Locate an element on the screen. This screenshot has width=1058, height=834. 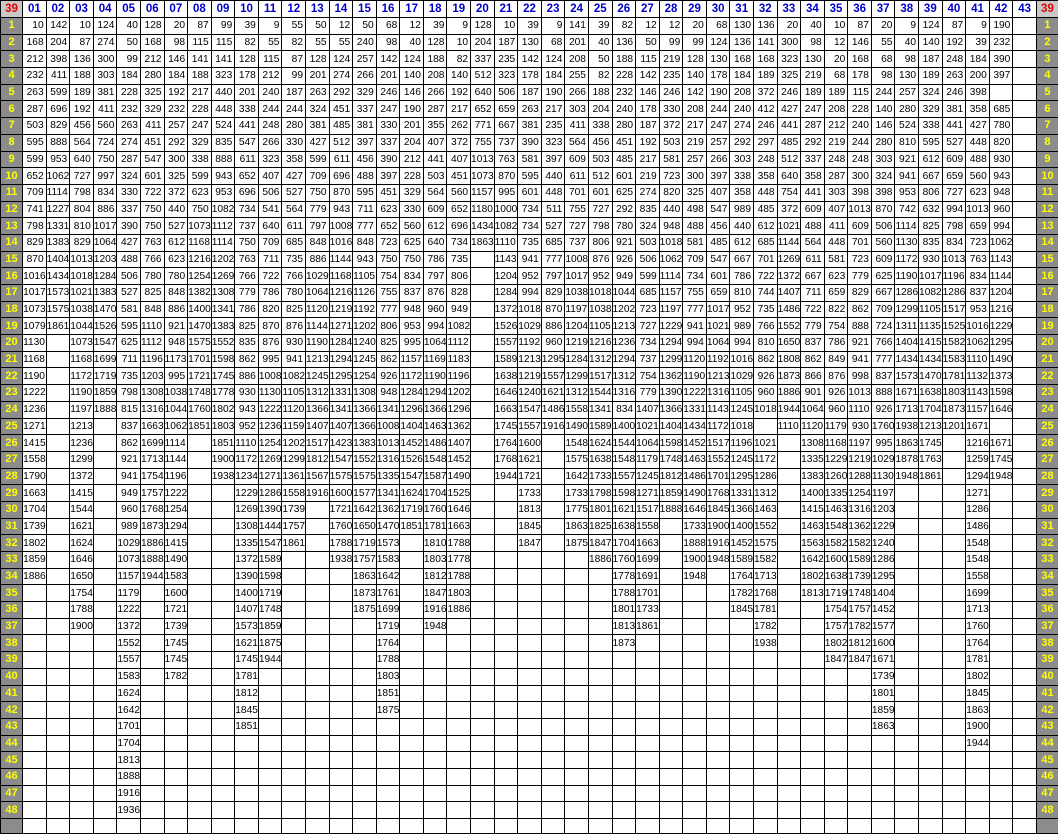
table-cell: 1105 is located at coordinates (742, 393).